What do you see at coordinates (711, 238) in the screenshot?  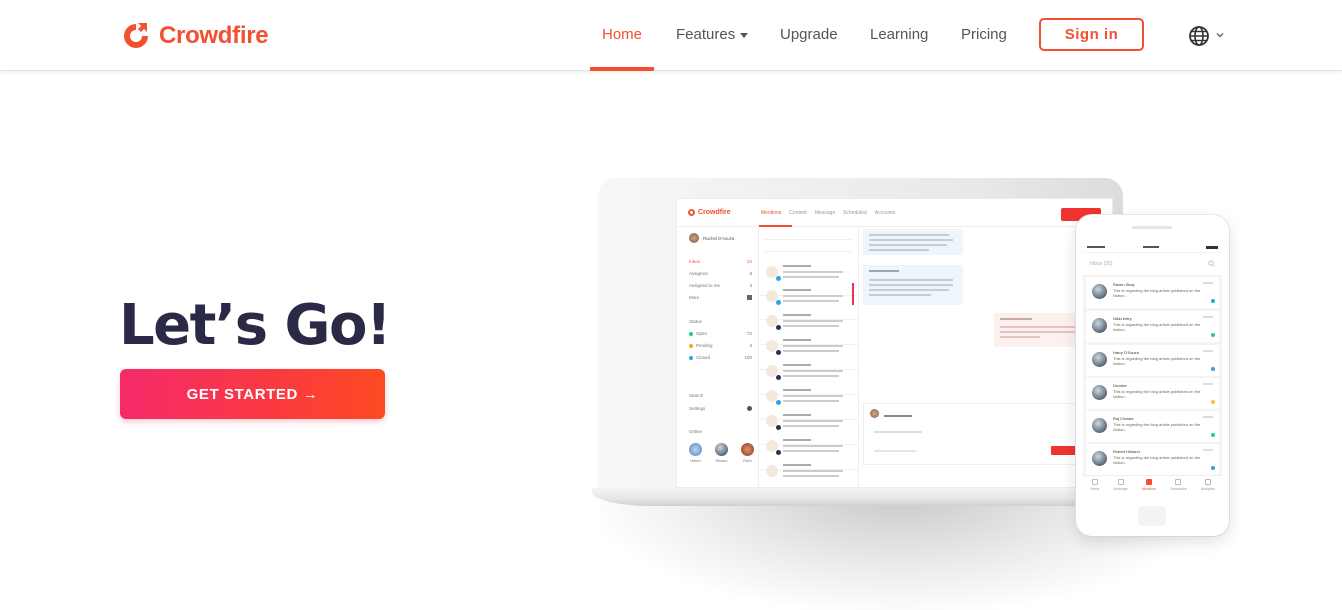 I see `app-profile: Rachel D'souza` at bounding box center [711, 238].